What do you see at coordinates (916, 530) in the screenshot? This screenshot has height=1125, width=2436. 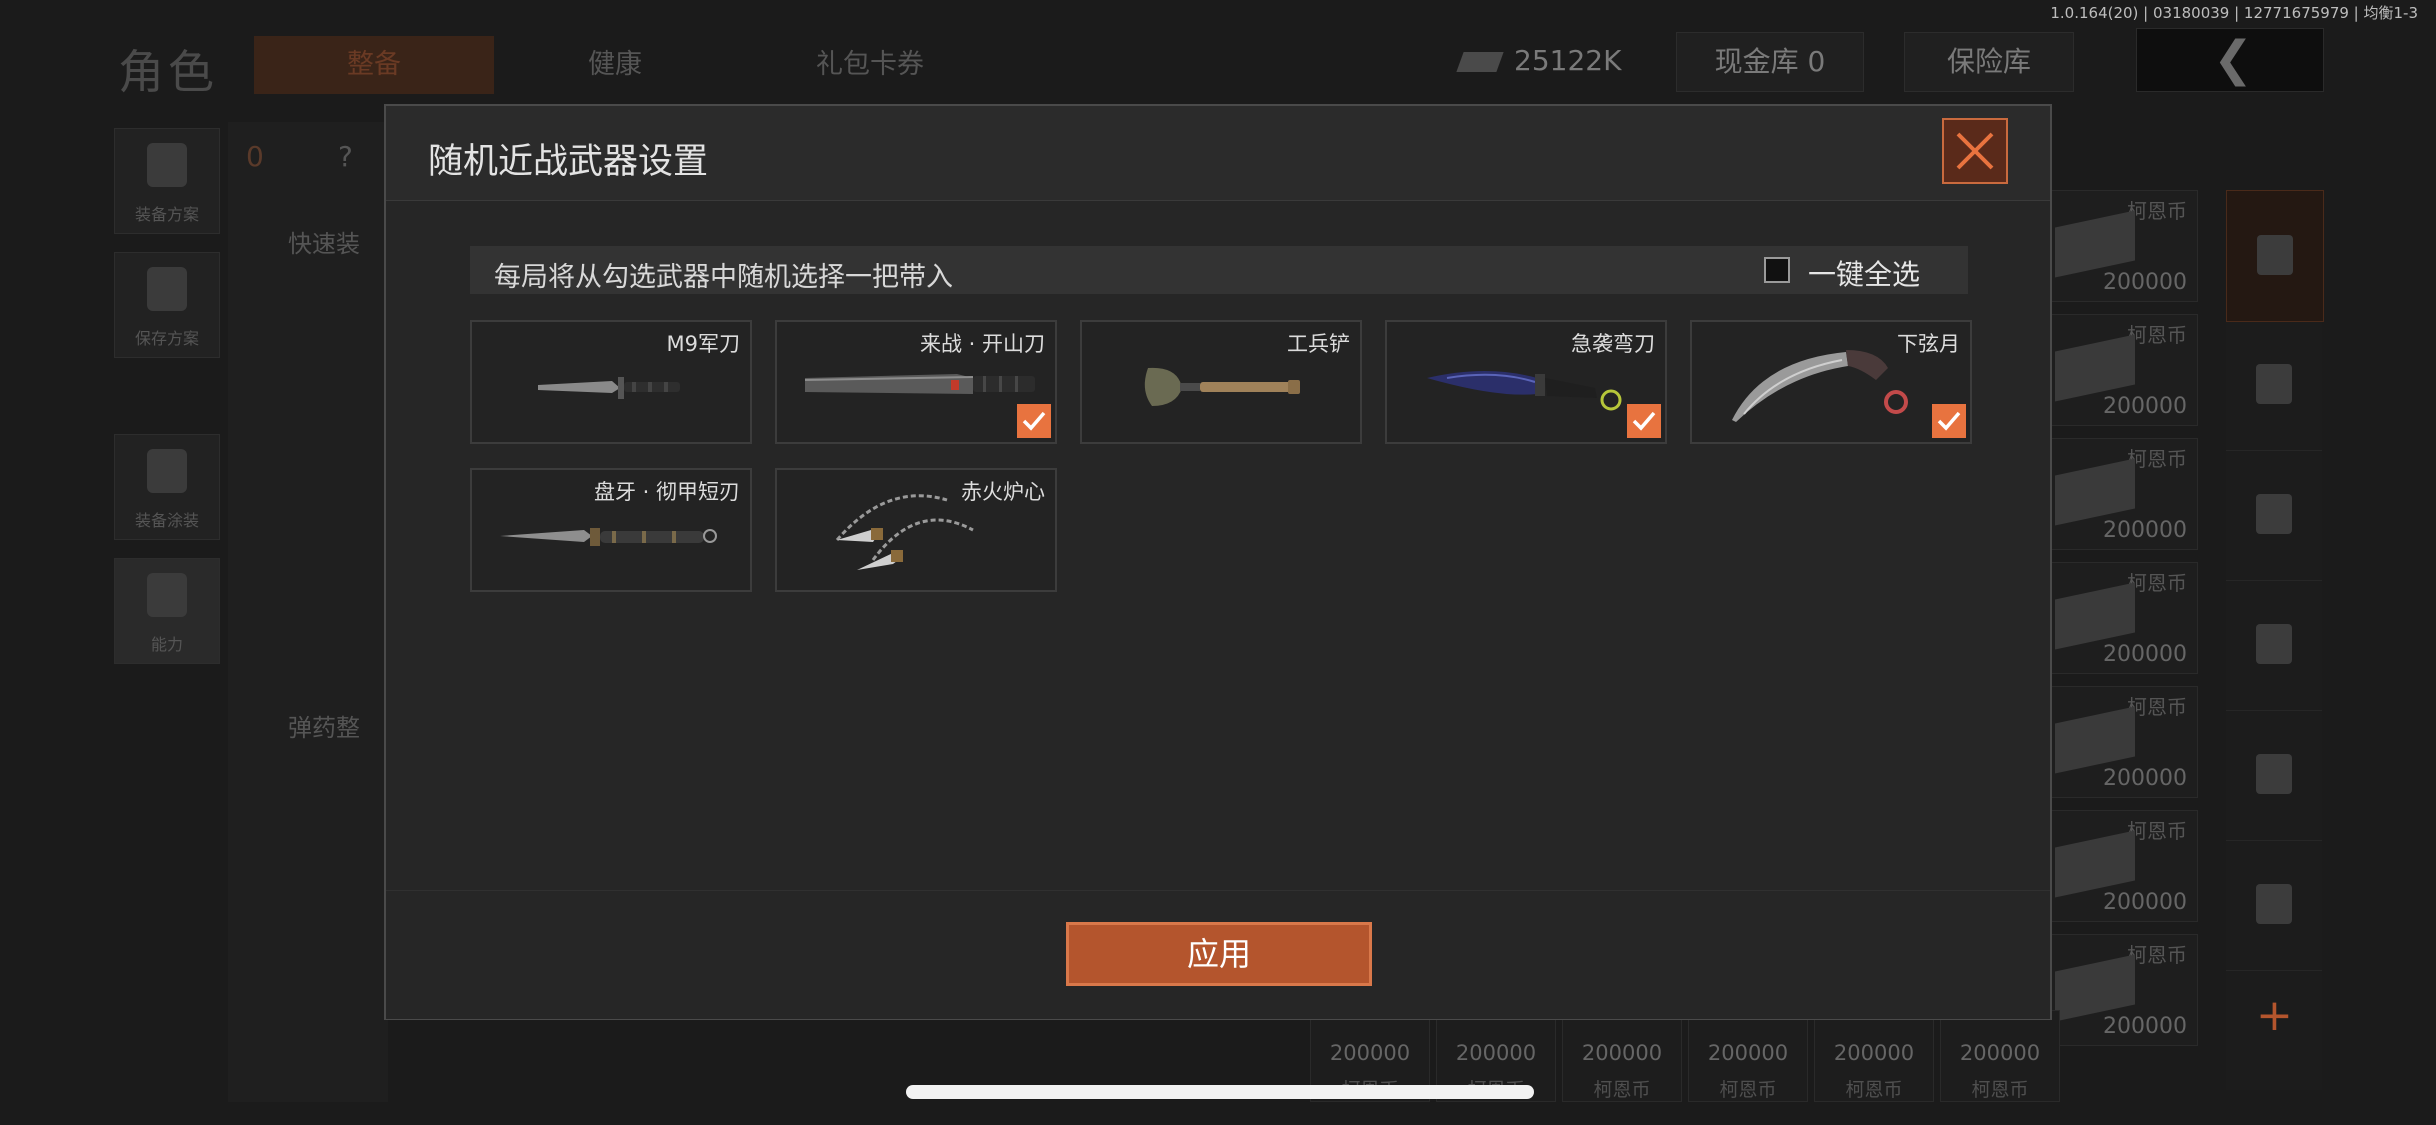 I see `weapon-card-fire-heart: 赤火炉心` at bounding box center [916, 530].